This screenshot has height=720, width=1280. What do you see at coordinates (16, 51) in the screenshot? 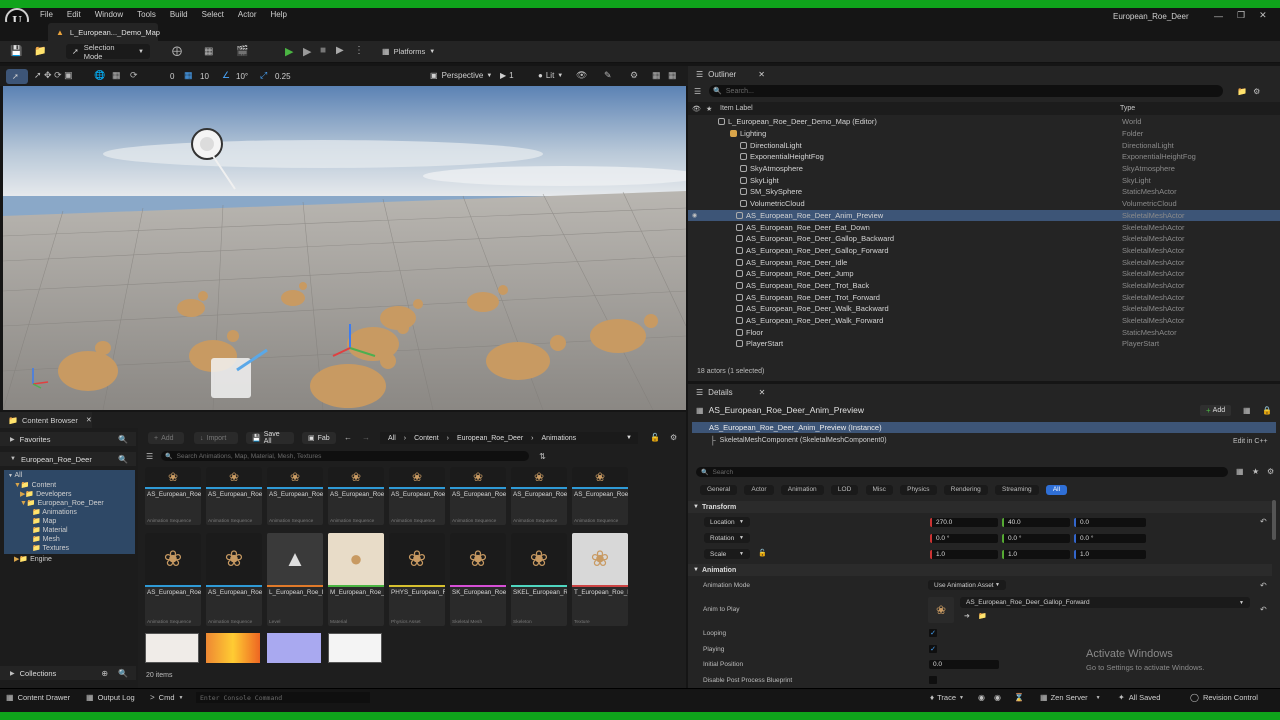
I see `save-icon: 💾` at bounding box center [16, 51].